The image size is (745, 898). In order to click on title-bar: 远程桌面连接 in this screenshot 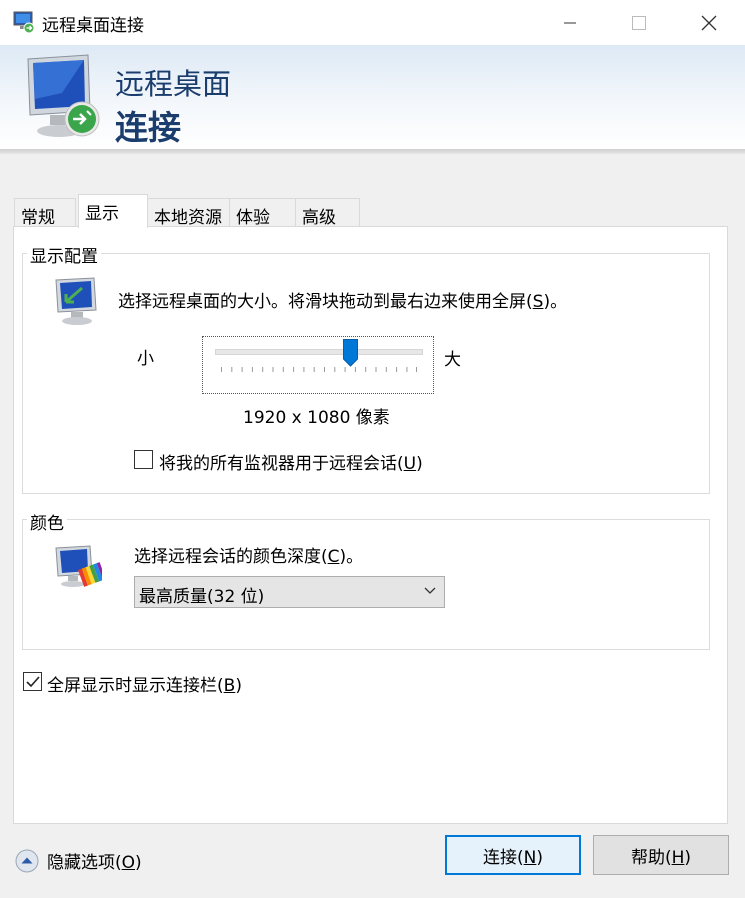, I will do `click(372, 22)`.